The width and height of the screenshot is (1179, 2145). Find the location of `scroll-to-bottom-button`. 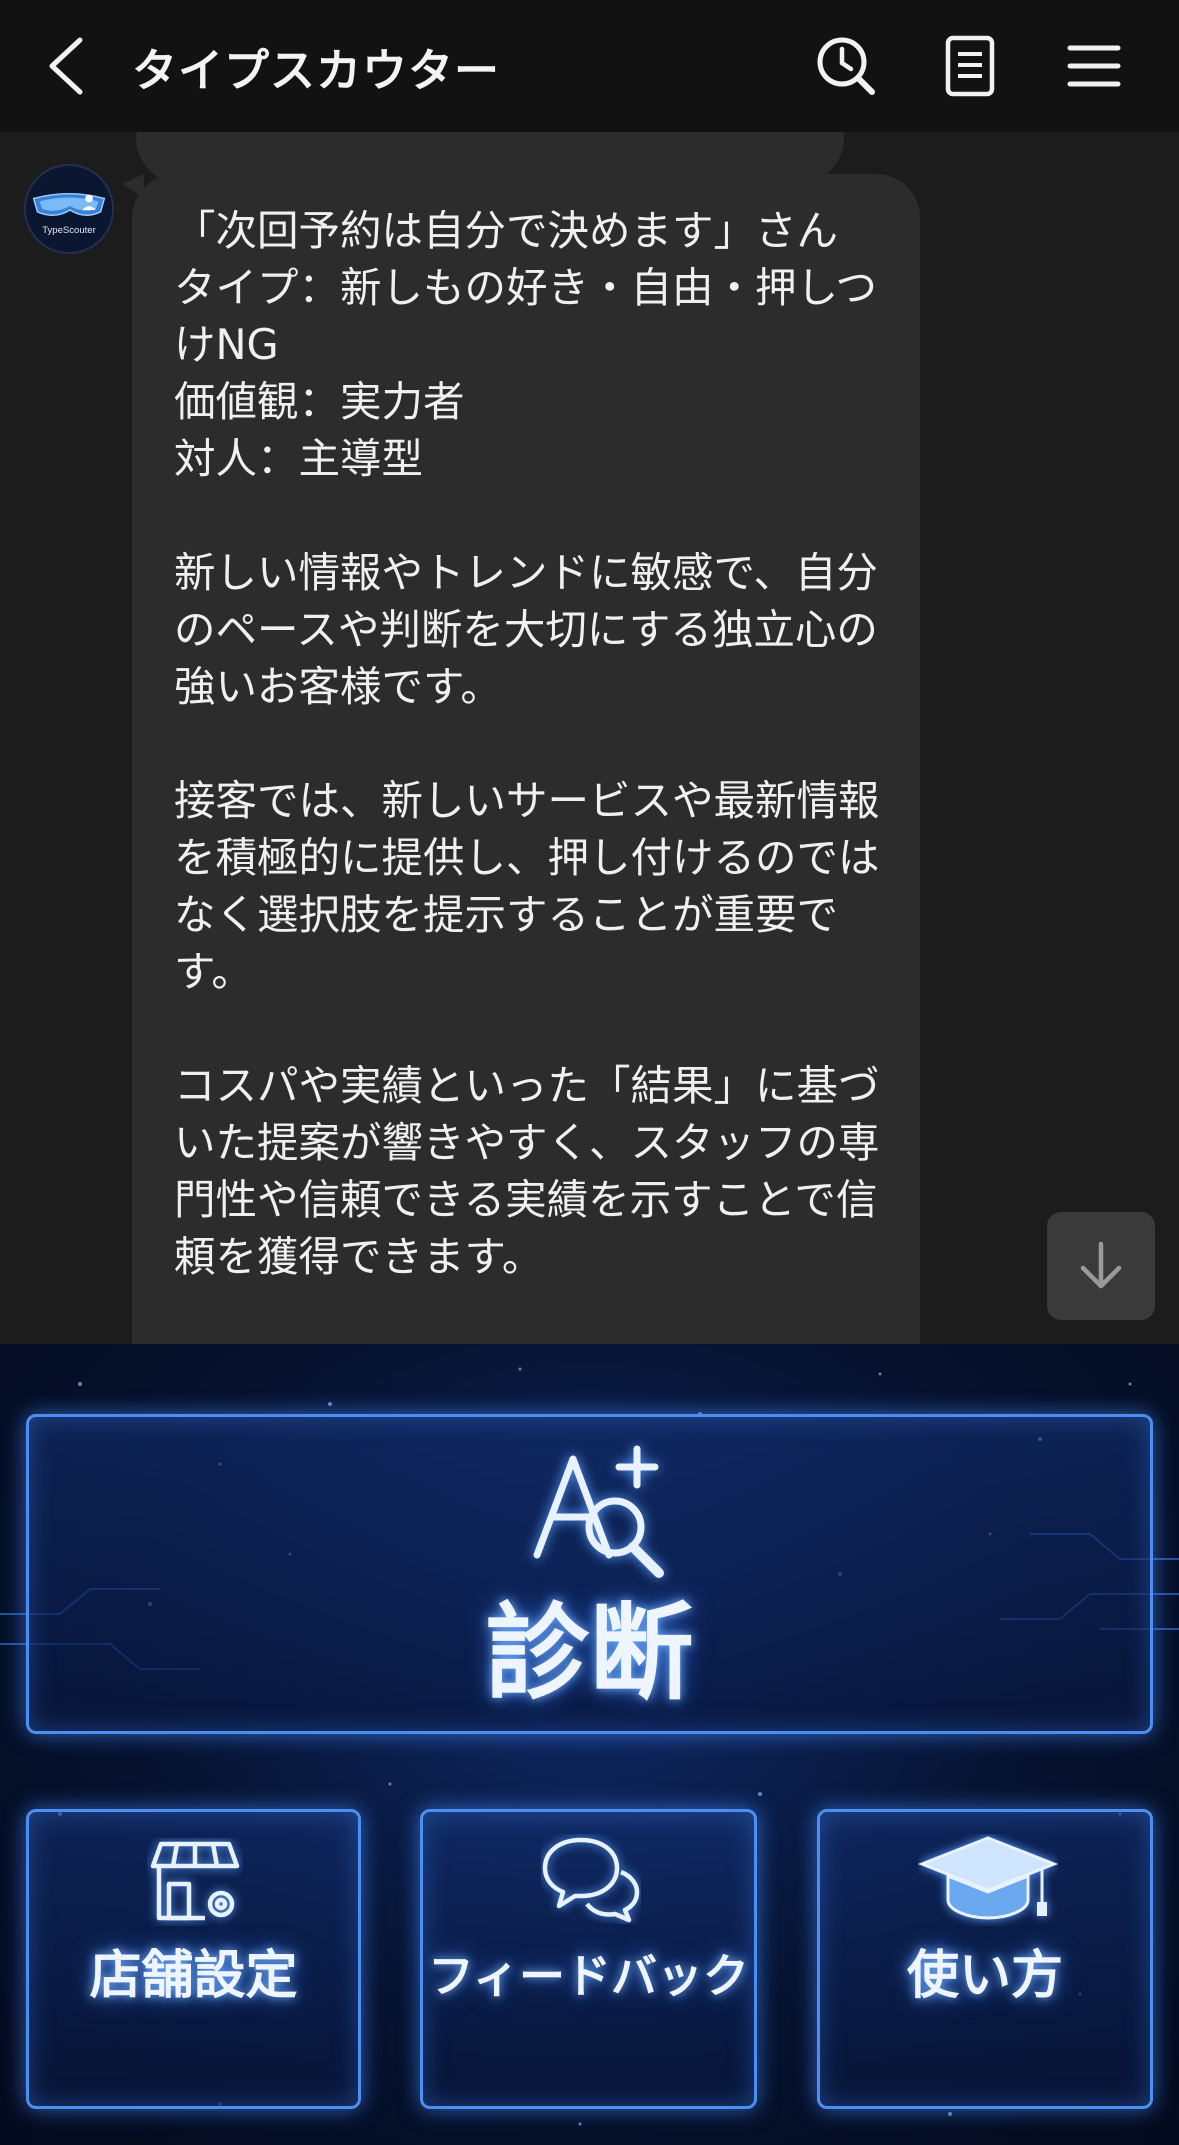

scroll-to-bottom-button is located at coordinates (1101, 1266).